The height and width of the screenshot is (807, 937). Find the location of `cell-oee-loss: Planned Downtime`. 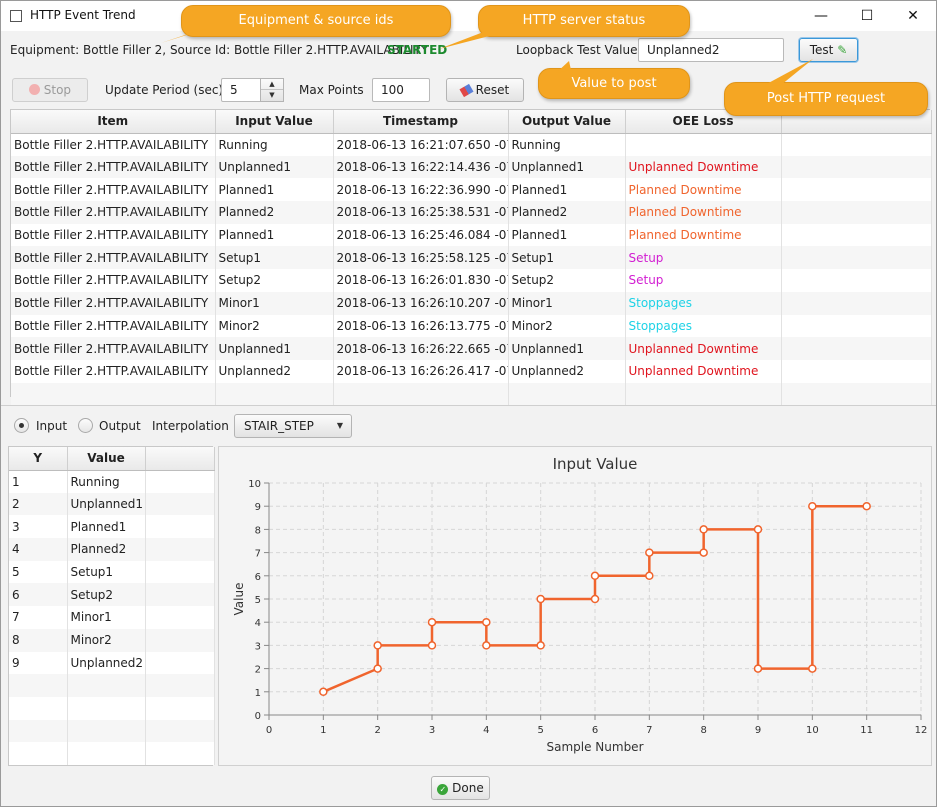

cell-oee-loss: Planned Downtime is located at coordinates (703, 235).